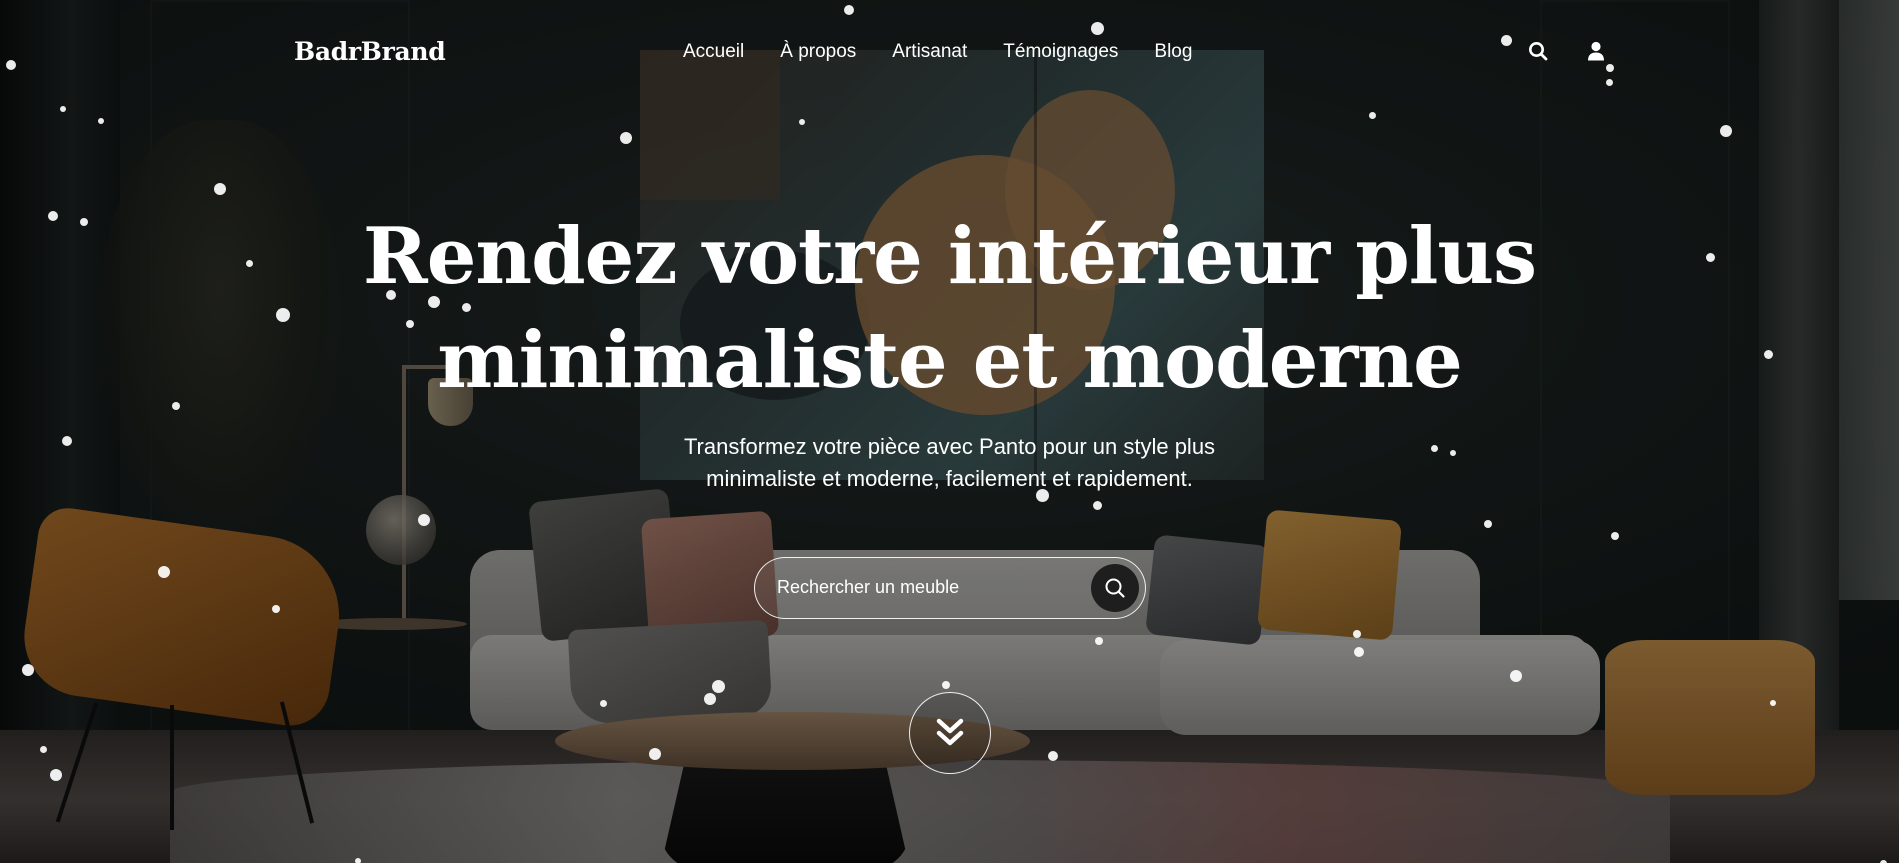  Describe the element at coordinates (950, 360) in the screenshot. I see `hero-title-line: minimaliste et moderne` at that location.